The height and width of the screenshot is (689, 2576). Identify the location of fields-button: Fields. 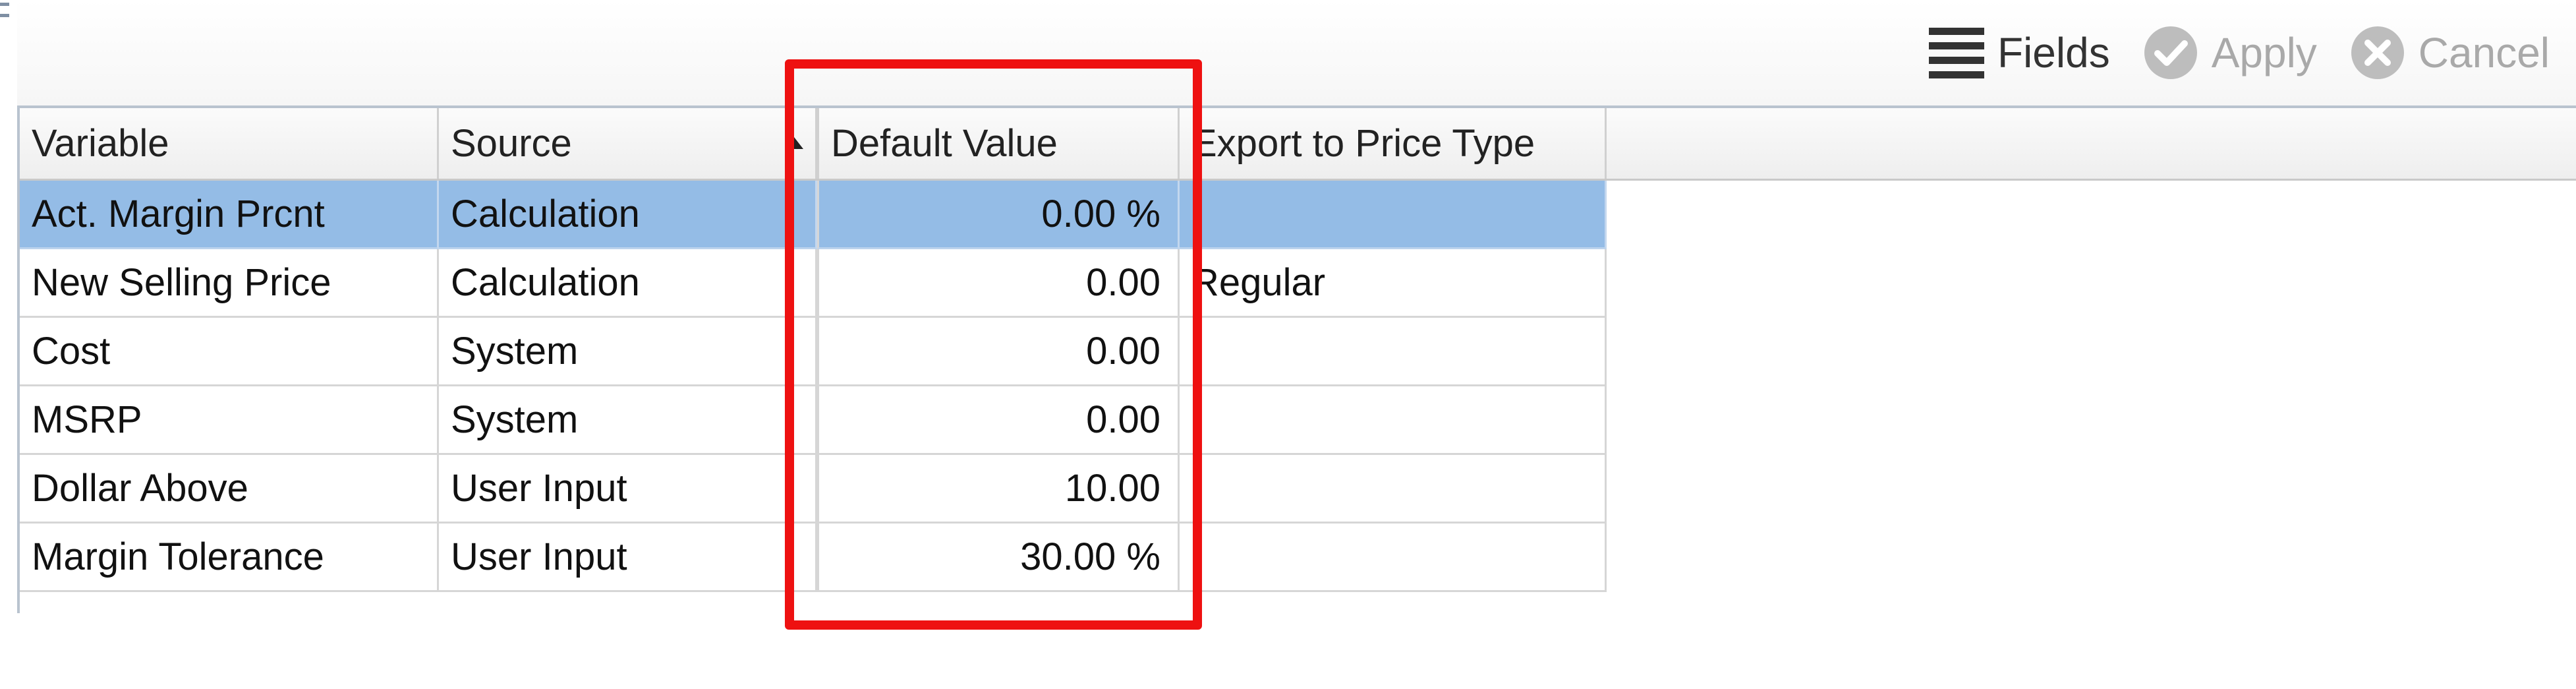
(2019, 53).